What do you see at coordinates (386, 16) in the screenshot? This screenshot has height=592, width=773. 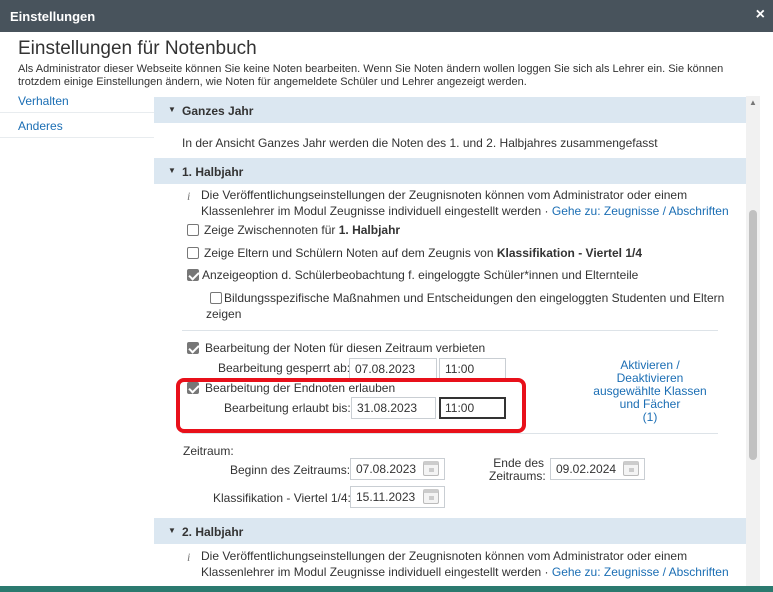 I see `dialog-titlebar: Einstellungen ×` at bounding box center [386, 16].